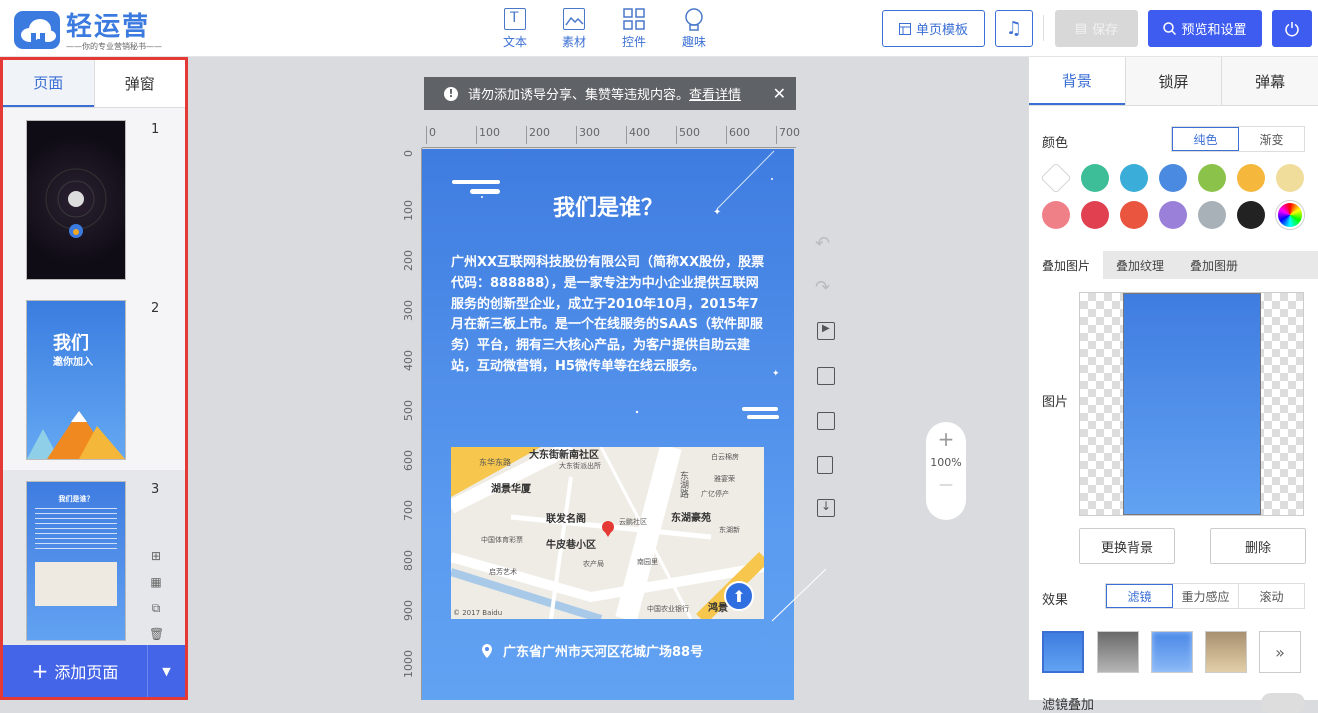 This screenshot has width=1318, height=713. Describe the element at coordinates (156, 556) in the screenshot. I see `add-page-icon: ⊞` at that location.